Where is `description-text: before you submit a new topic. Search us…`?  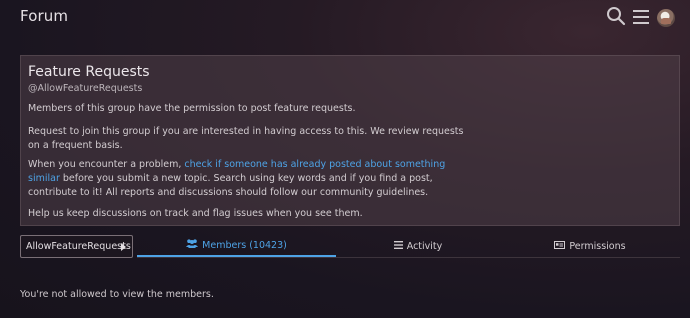
description-text: before you submit a new topic. Search us… is located at coordinates (230, 185).